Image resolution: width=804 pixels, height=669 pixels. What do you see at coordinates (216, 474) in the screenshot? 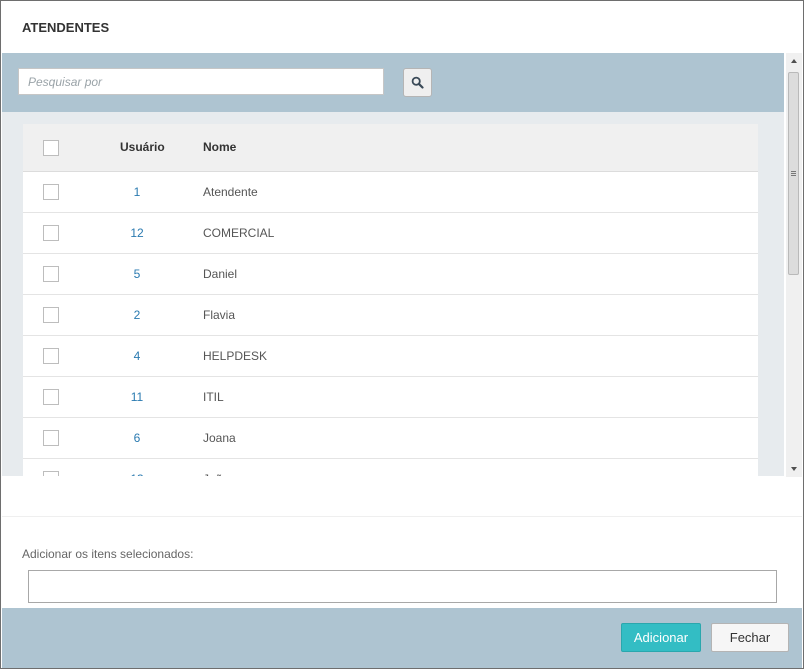
I see `user-name: João` at bounding box center [216, 474].